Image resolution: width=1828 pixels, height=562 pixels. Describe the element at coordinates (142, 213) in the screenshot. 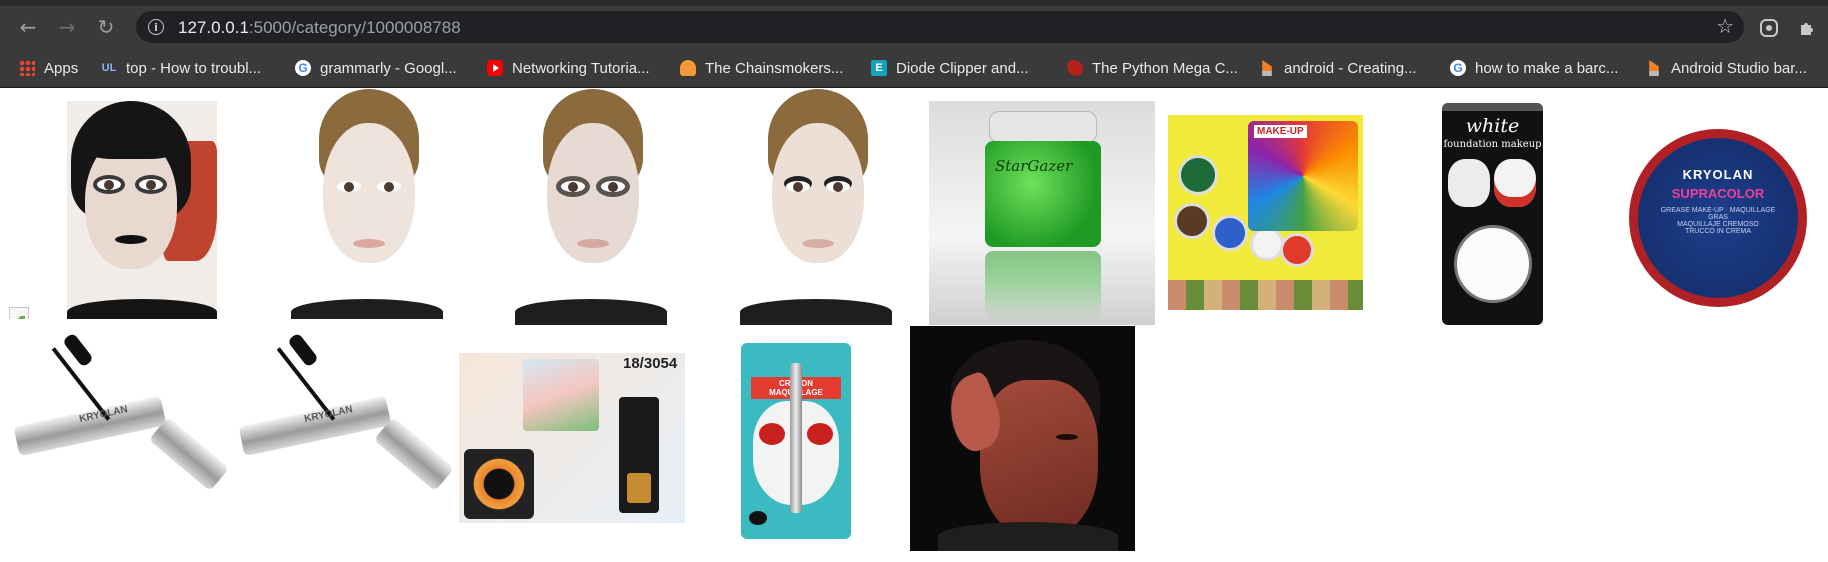

I see `product-goth-makeup-model` at that location.